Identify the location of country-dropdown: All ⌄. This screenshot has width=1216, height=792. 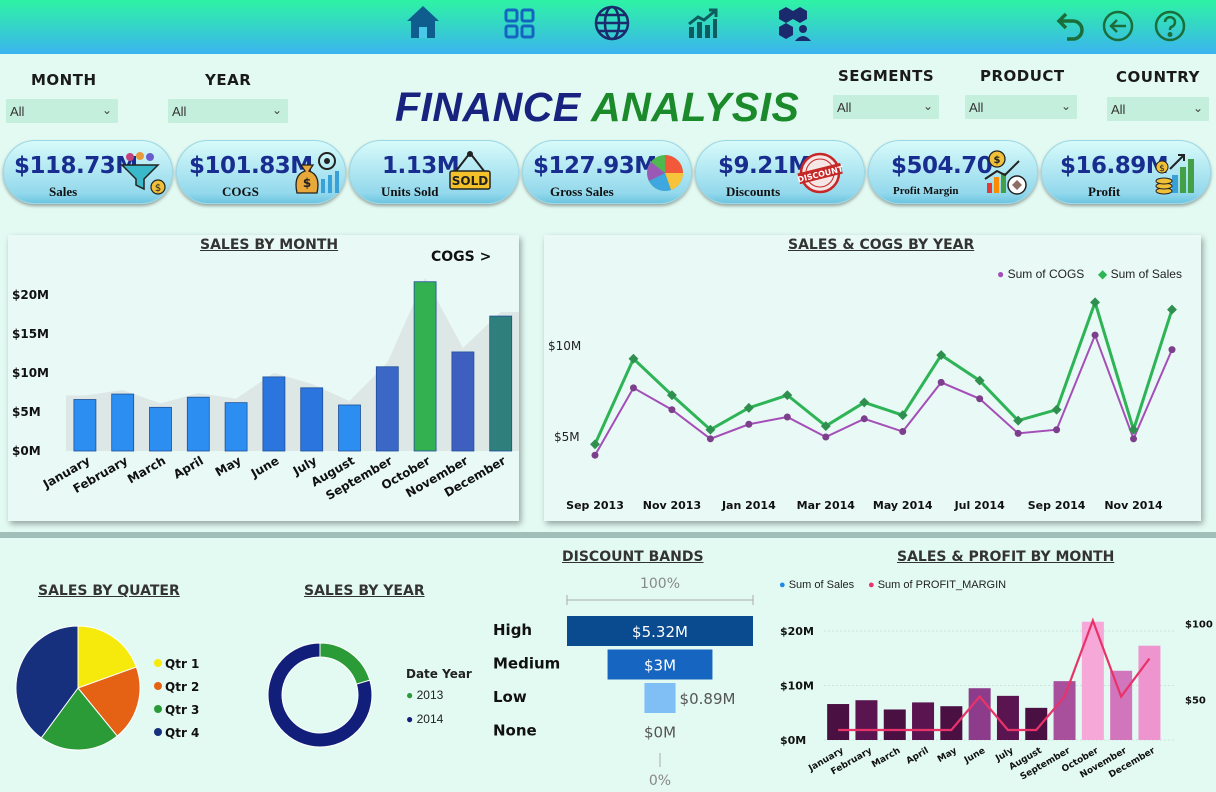
(1158, 109).